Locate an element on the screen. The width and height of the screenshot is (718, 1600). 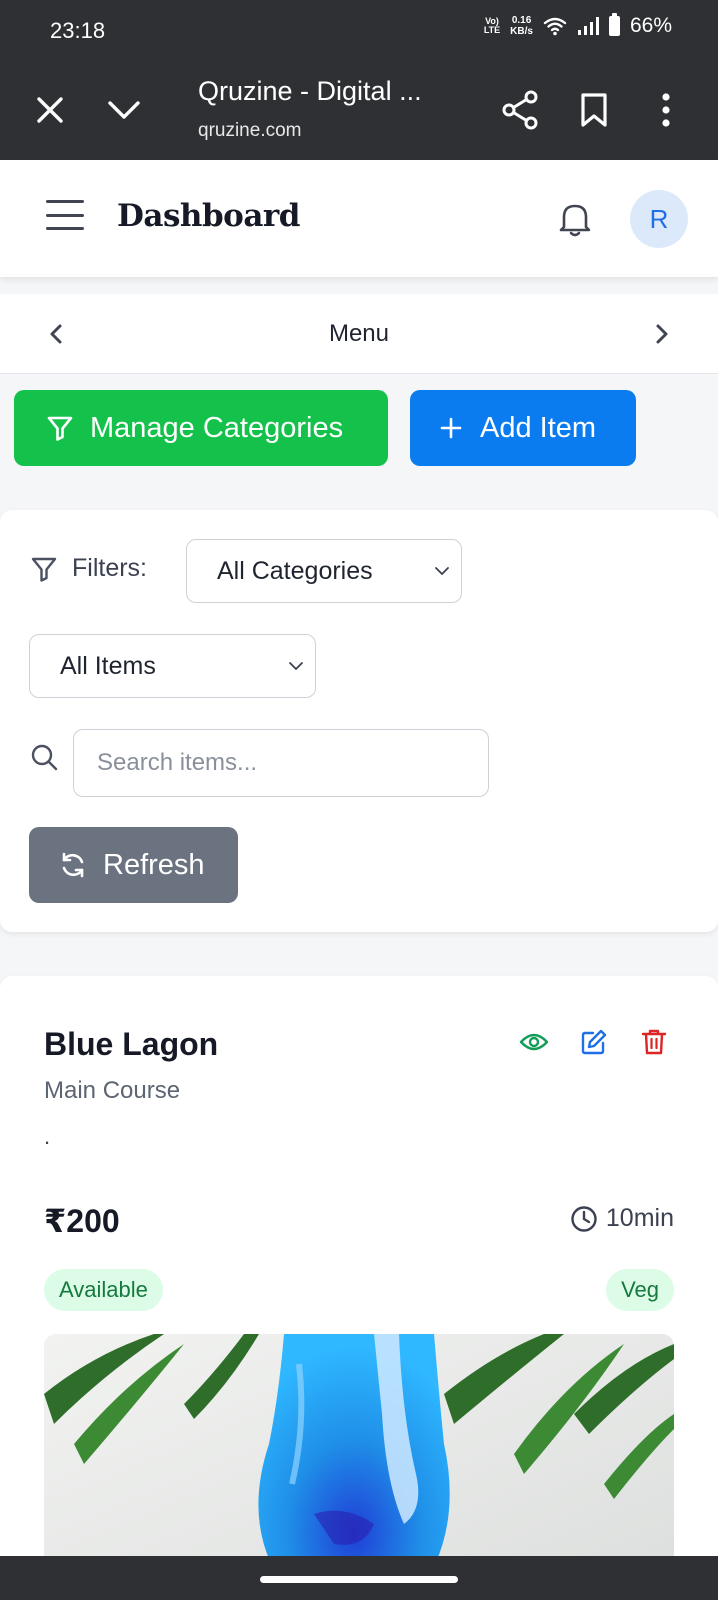
view-item-button is located at coordinates (534, 1042).